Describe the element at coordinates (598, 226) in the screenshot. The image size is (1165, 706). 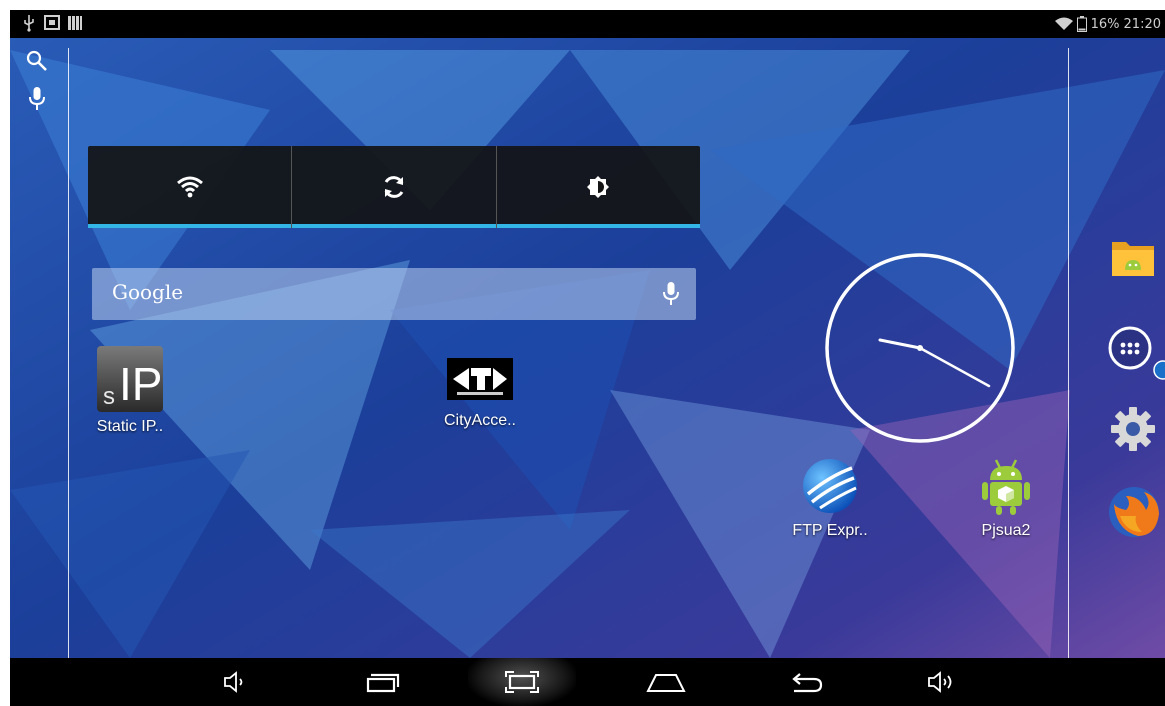
I see `brightness-toggle-indicator` at that location.